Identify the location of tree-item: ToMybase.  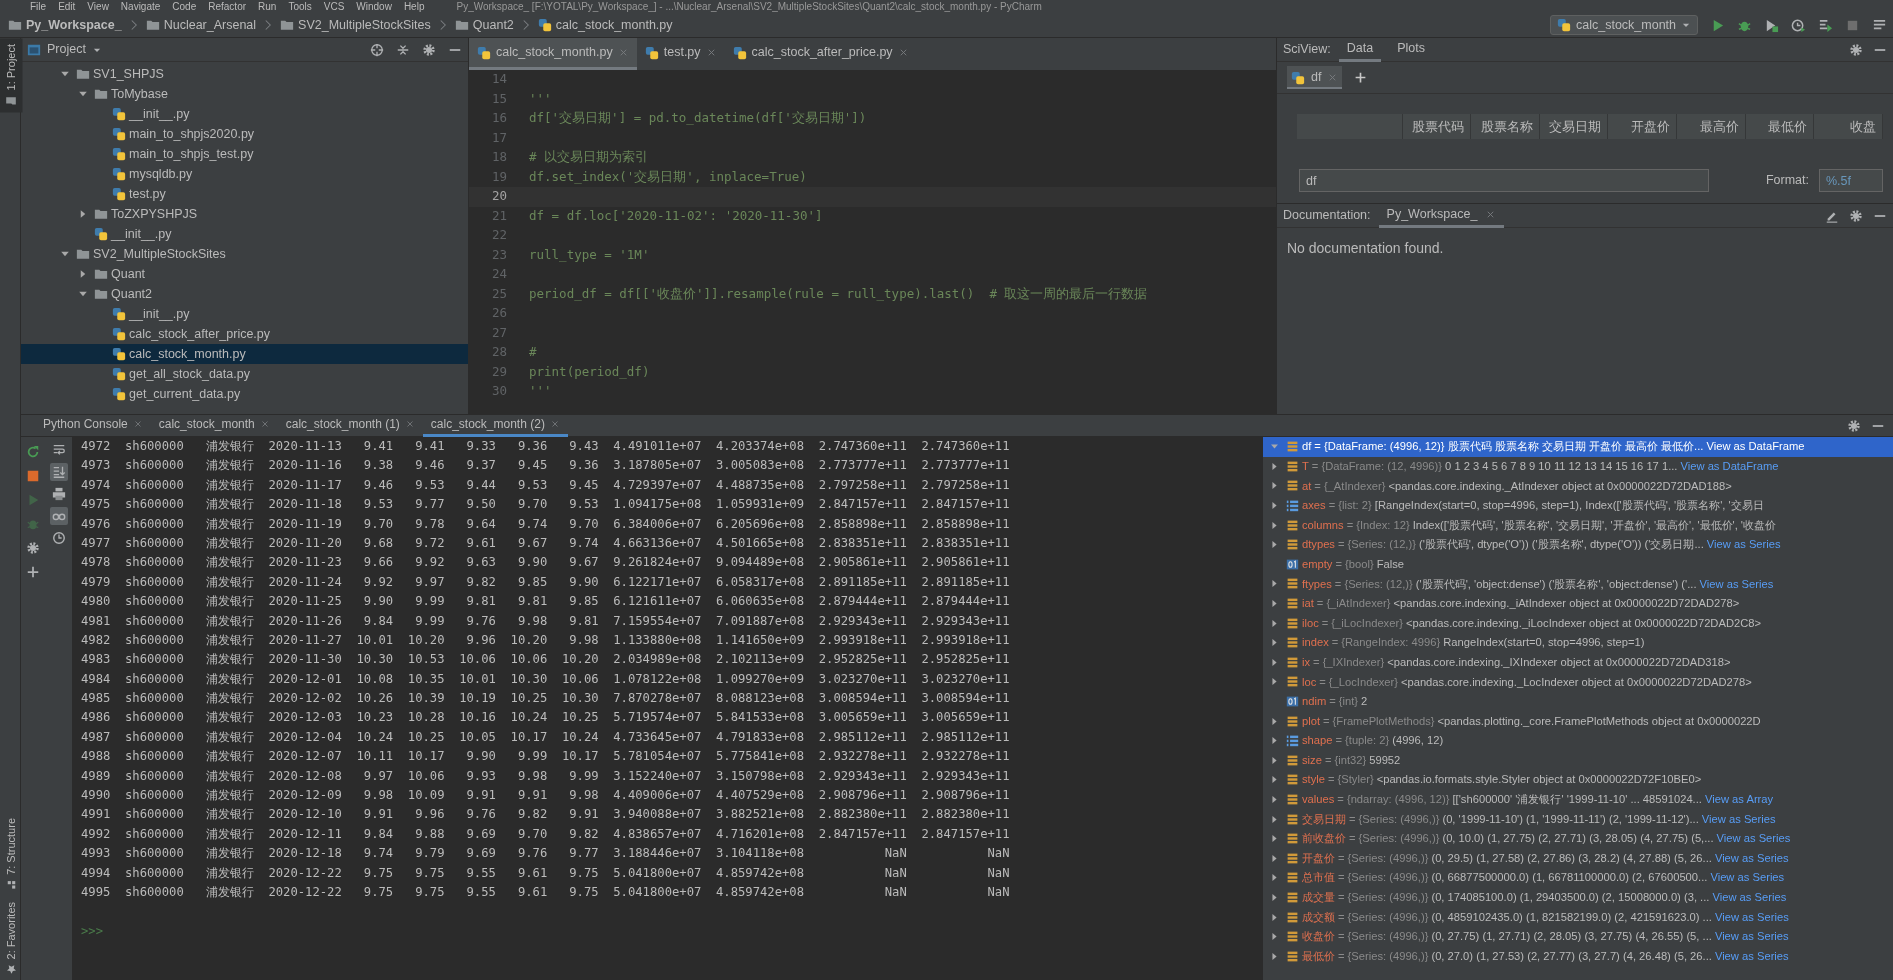
(244, 94).